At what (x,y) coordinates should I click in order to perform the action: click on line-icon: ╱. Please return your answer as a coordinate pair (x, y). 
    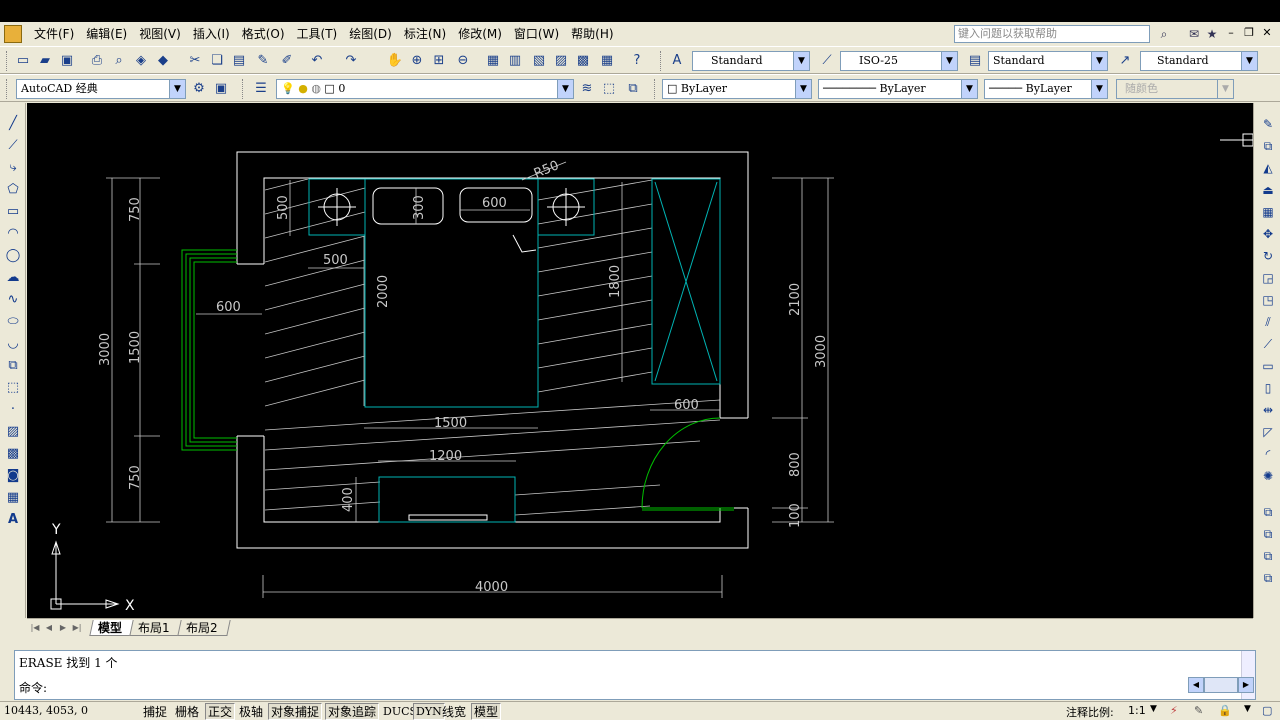
    Looking at the image, I should click on (13, 124).